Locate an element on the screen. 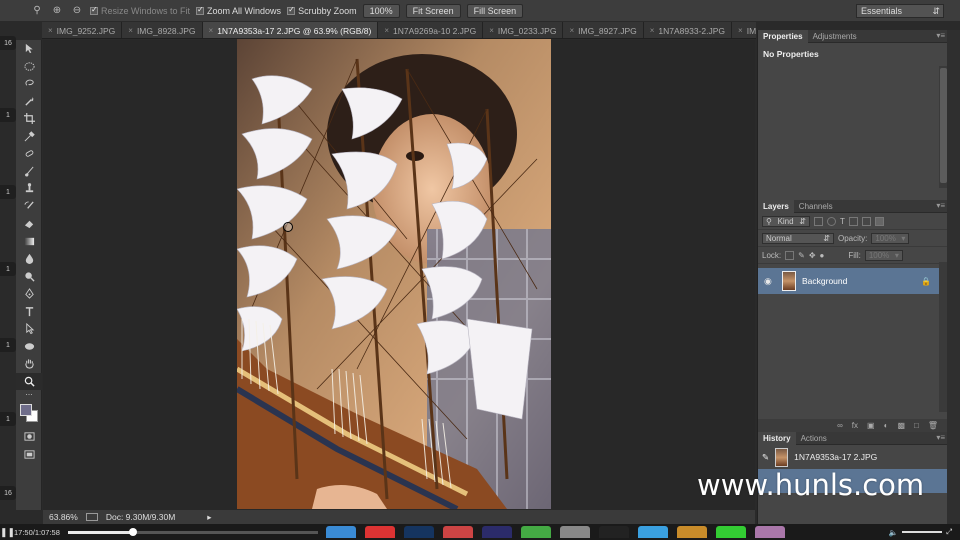  marquee-tool-icon is located at coordinates (29, 67).